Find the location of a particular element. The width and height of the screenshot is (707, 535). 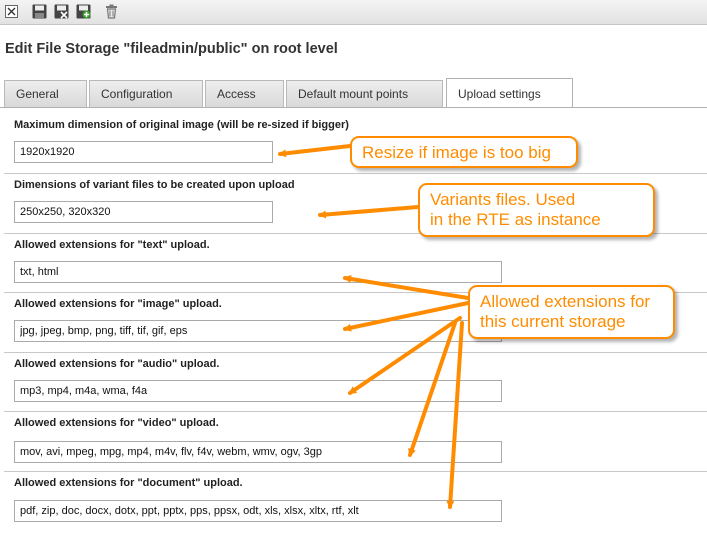

arrow-resize is located at coordinates (315, 151).